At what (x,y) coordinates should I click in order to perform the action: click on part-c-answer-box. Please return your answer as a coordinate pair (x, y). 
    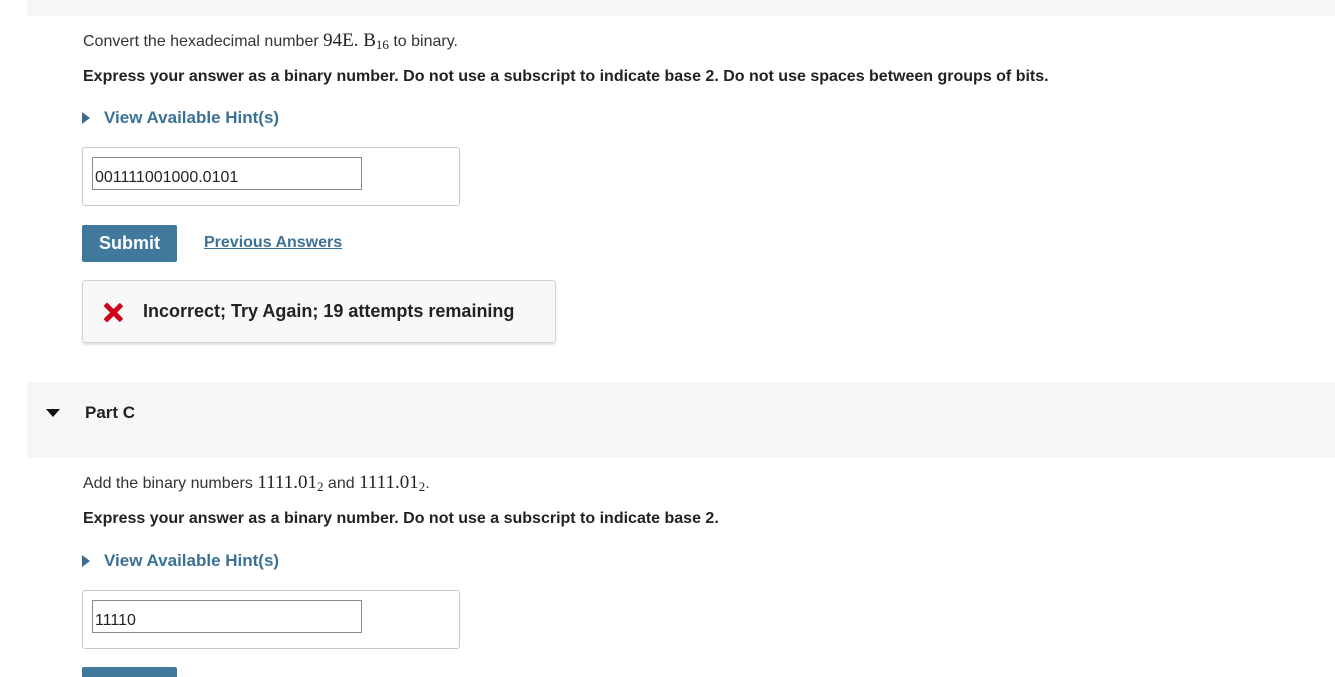
    Looking at the image, I should click on (271, 619).